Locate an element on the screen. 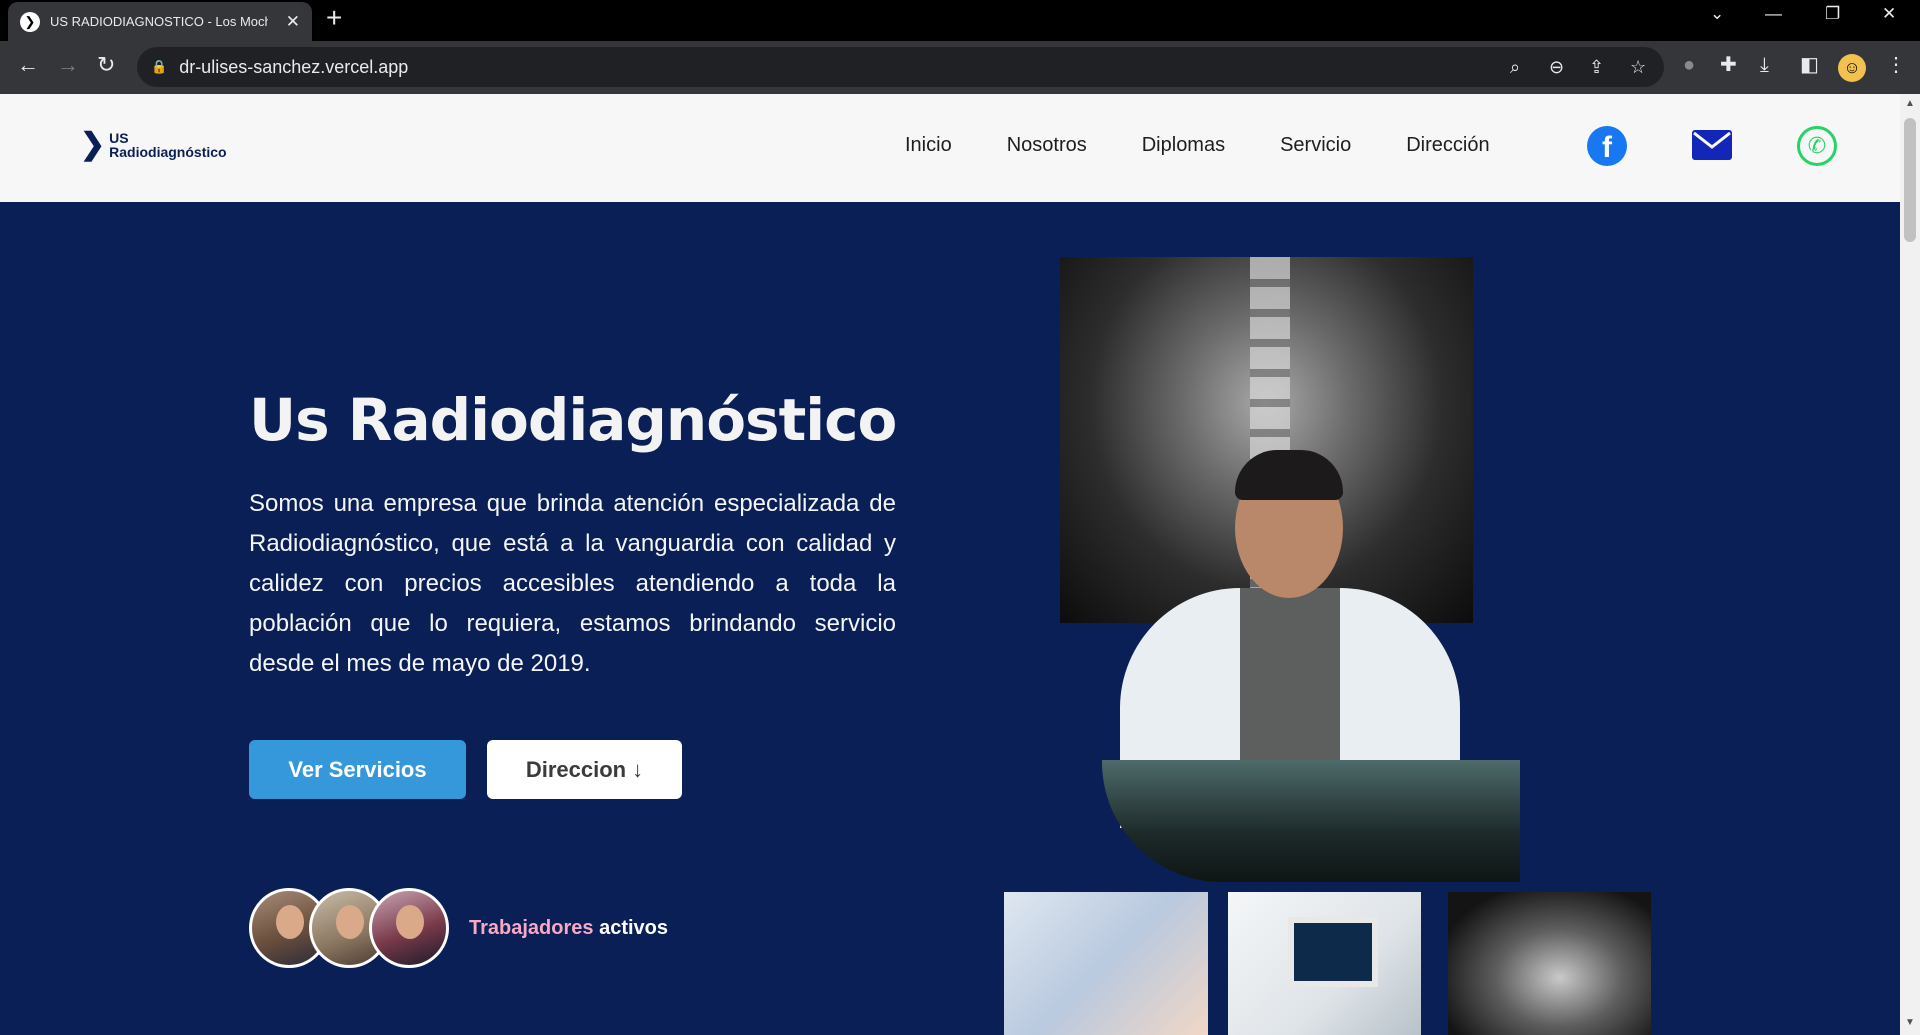  back-icon: ← is located at coordinates (28, 65).